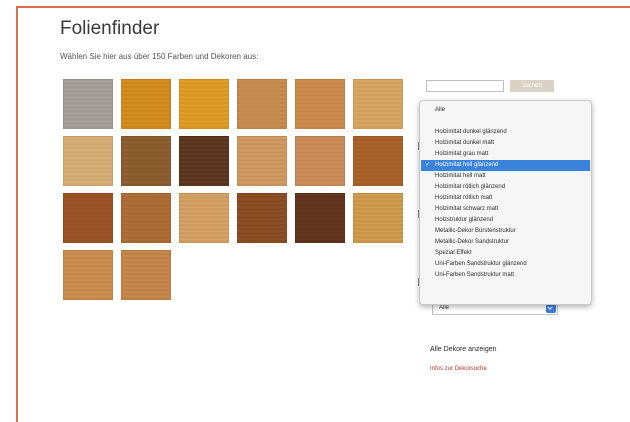  What do you see at coordinates (505, 220) in the screenshot?
I see `dropdown-option: Holzstruktur glänzend` at bounding box center [505, 220].